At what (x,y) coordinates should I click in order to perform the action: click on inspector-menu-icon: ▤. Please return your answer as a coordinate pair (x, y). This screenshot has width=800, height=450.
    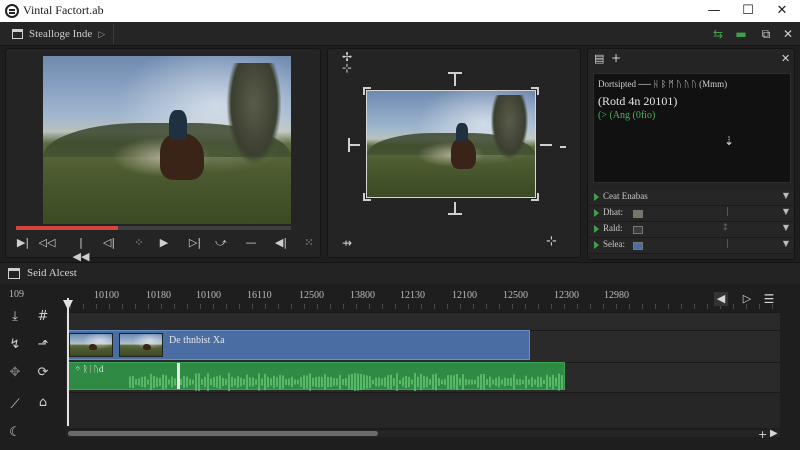
    Looking at the image, I should click on (599, 58).